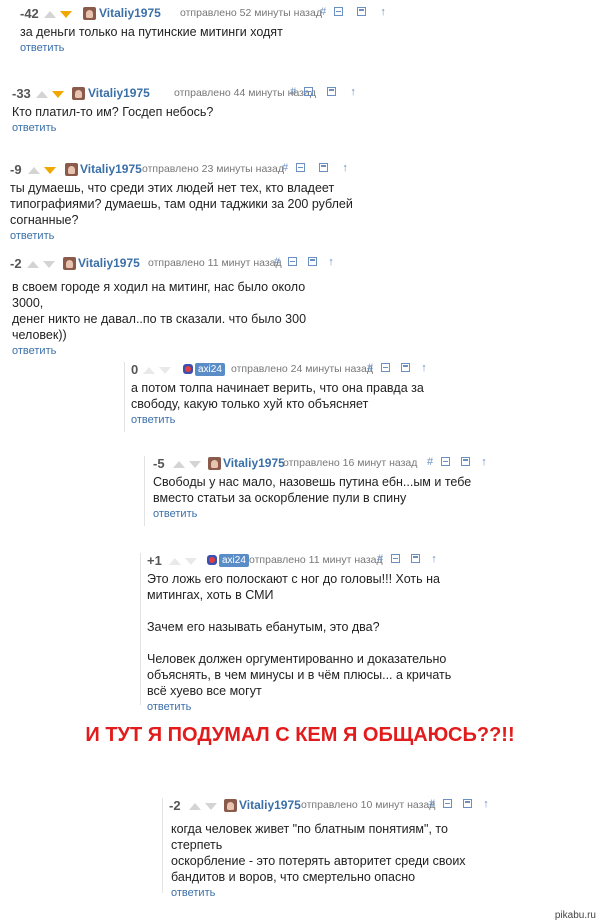 The width and height of the screenshot is (600, 924). I want to click on comment-tools: # ↑, so click(411, 559).